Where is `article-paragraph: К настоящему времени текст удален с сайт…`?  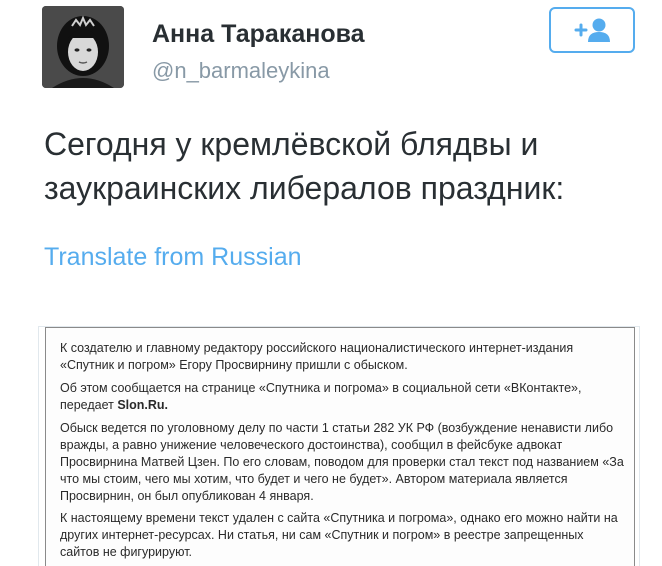
article-paragraph: К настоящему времени текст удален с сайт… is located at coordinates (339, 535).